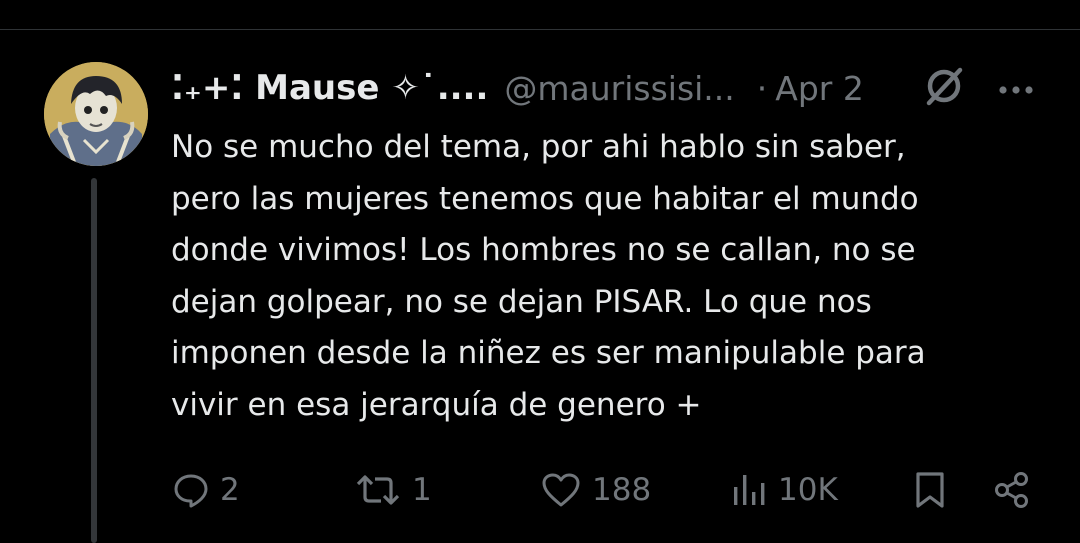 The width and height of the screenshot is (1080, 543). I want to click on views-bars-icon, so click(749, 490).